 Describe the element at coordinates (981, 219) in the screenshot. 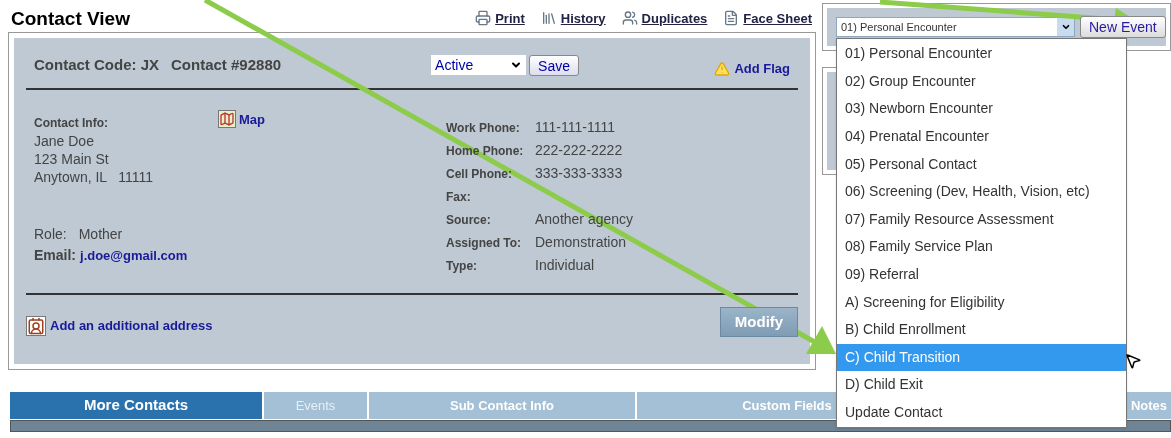

I see `dropdown-option: 07) Family Resource Assessment` at that location.